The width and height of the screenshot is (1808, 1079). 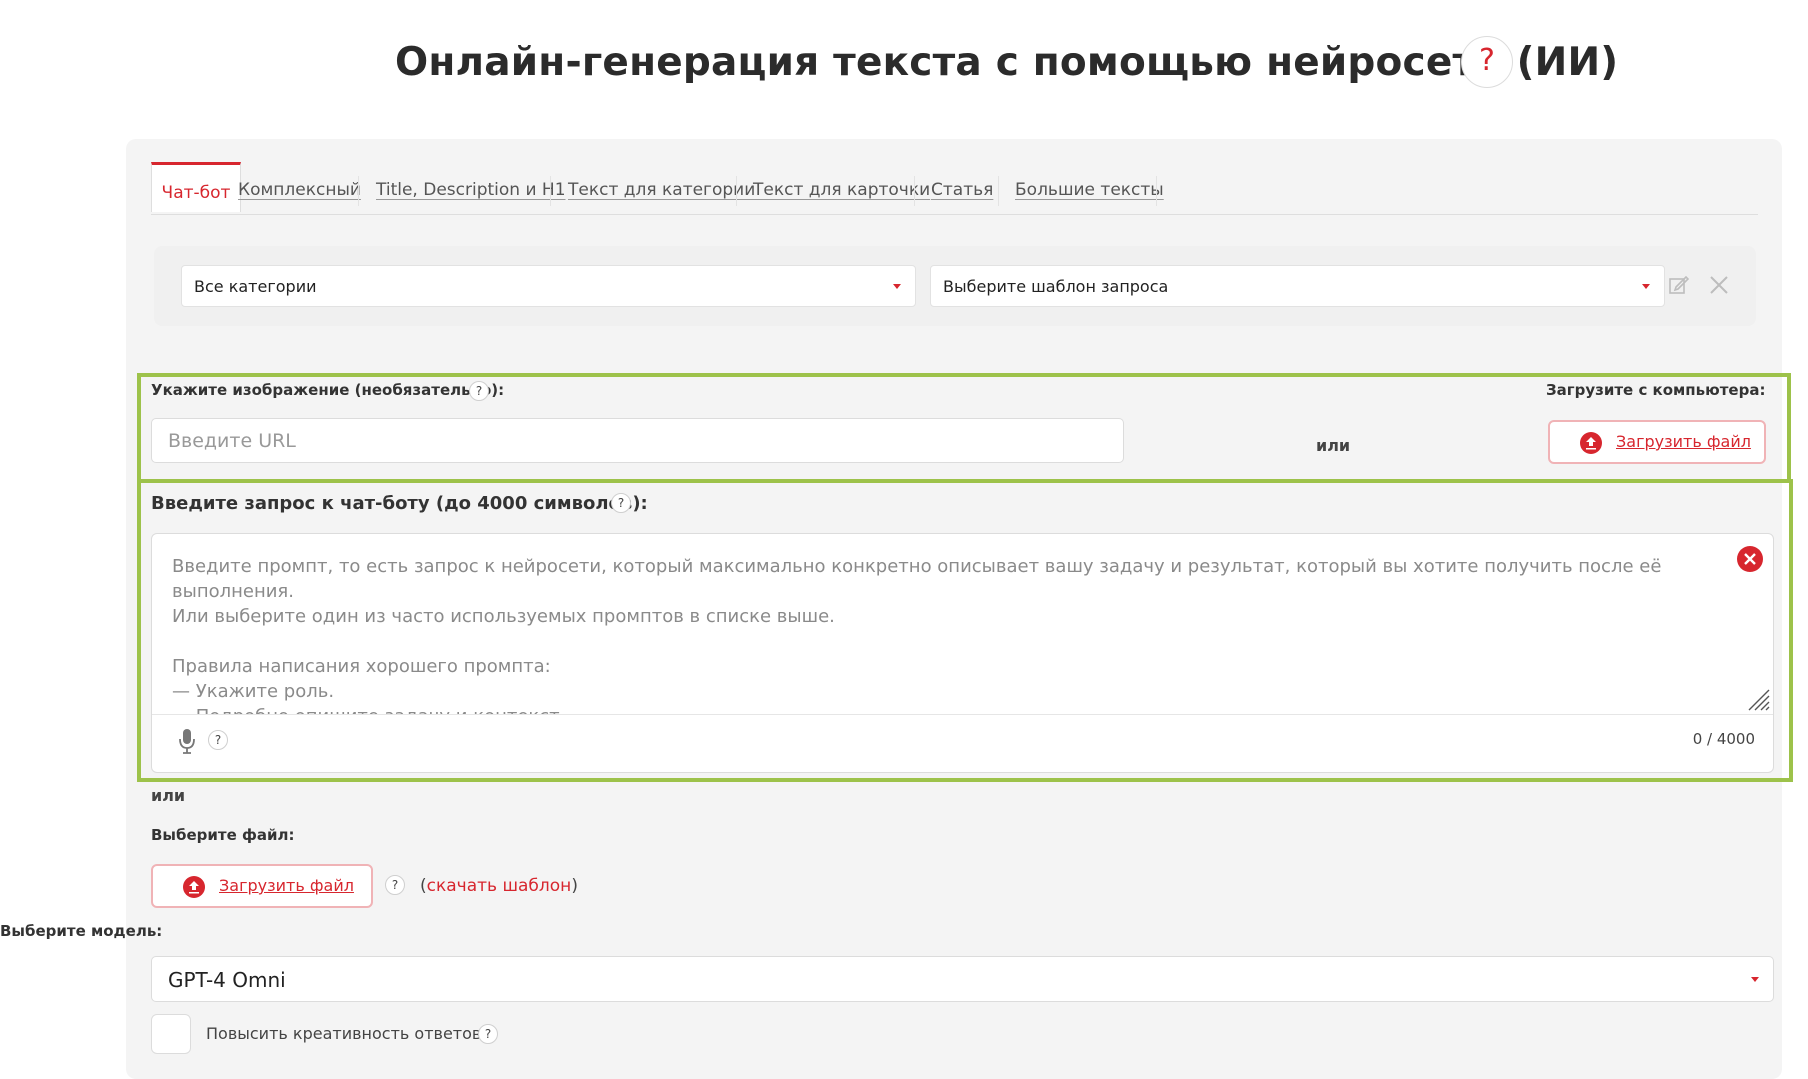 I want to click on image-url-input, so click(x=637, y=440).